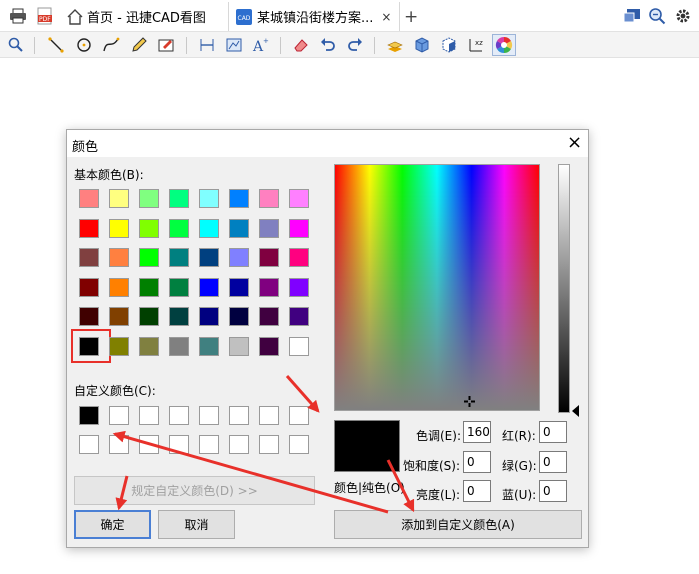 This screenshot has width=699, height=574. What do you see at coordinates (386, 17) in the screenshot?
I see `tab-close-icon: ×` at bounding box center [386, 17].